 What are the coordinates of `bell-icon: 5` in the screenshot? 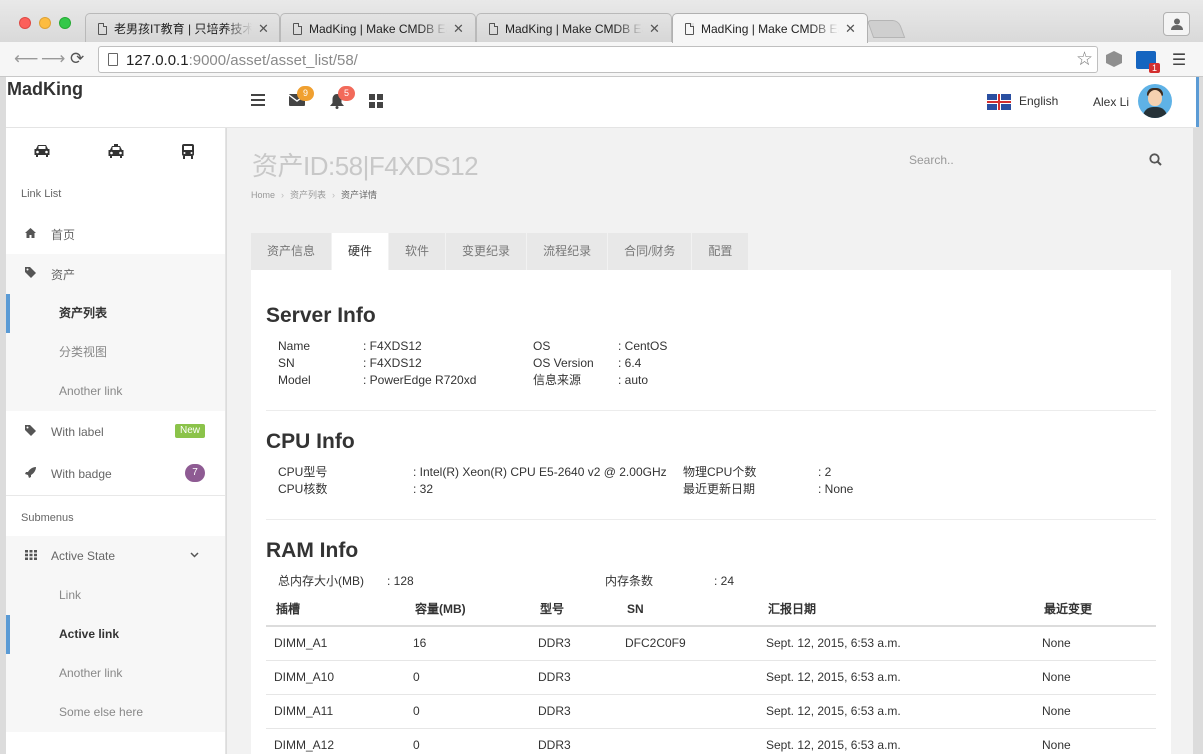 It's located at (342, 99).